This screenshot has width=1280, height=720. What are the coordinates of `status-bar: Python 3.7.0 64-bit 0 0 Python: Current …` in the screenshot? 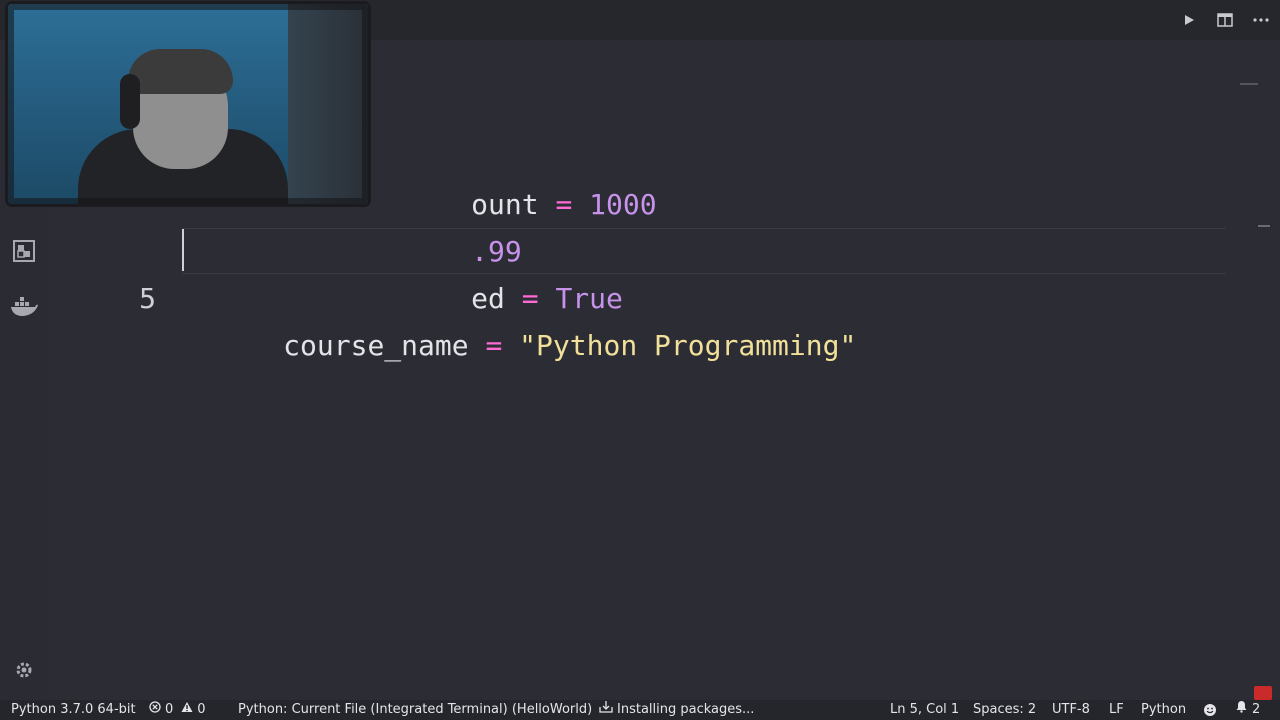 It's located at (640, 703).